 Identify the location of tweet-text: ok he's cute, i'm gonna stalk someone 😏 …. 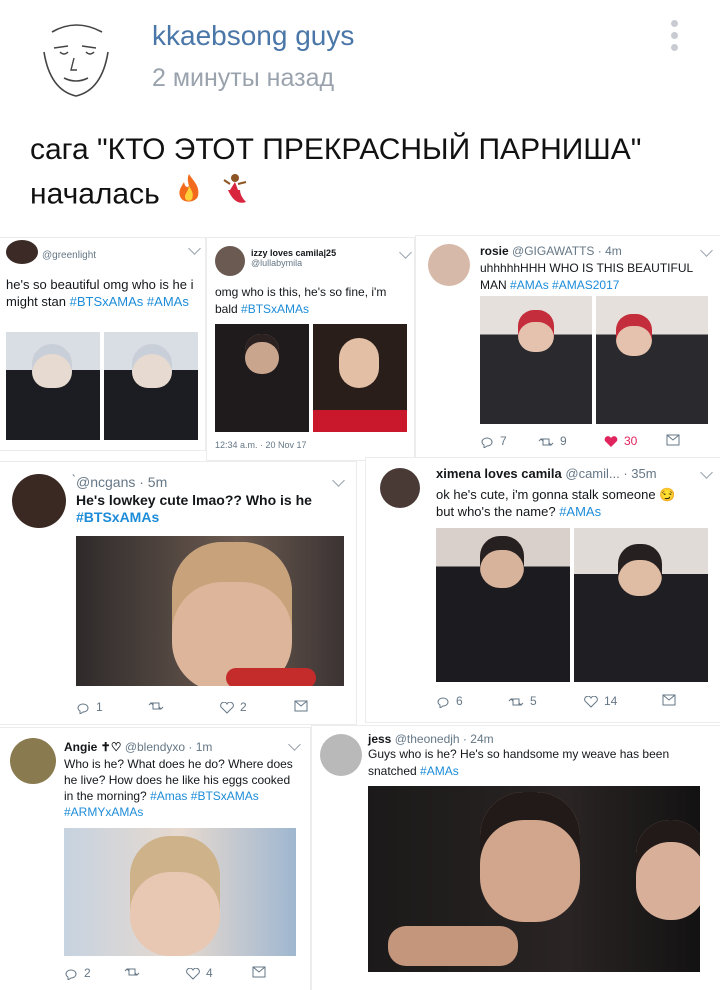
(556, 503).